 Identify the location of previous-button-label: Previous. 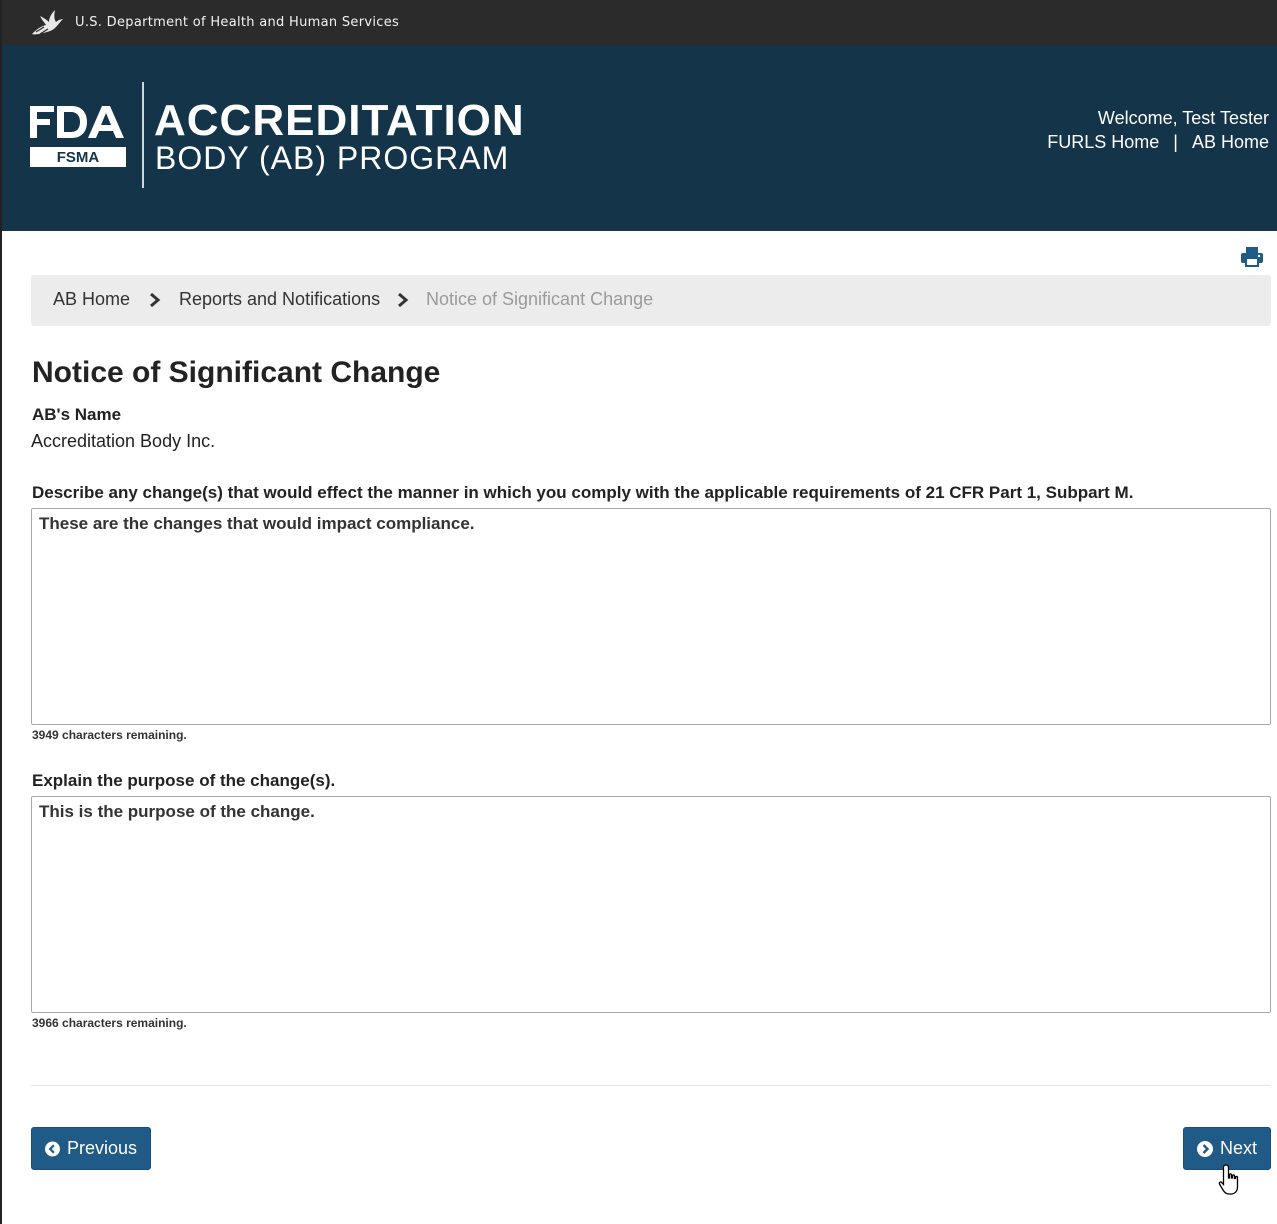
(101, 1148).